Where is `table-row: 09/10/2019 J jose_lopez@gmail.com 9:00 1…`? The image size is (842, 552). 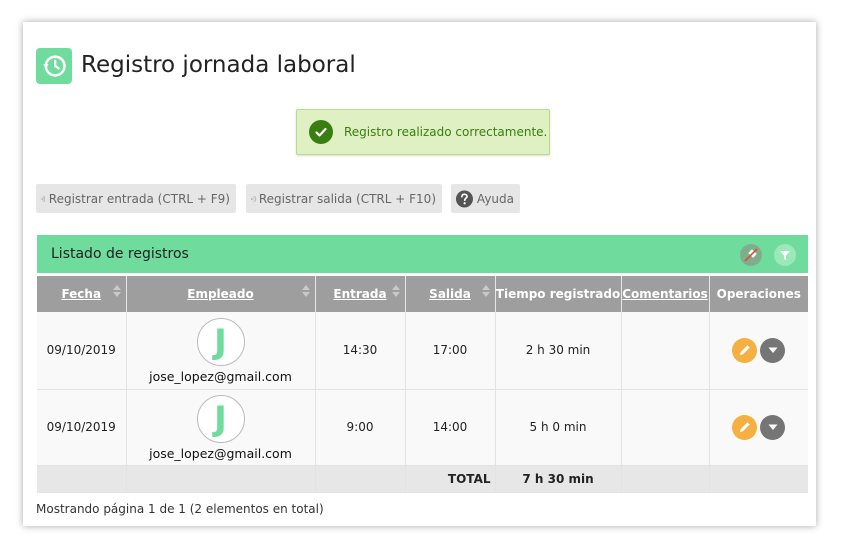
table-row: 09/10/2019 J jose_lopez@gmail.com 9:00 1… is located at coordinates (422, 427).